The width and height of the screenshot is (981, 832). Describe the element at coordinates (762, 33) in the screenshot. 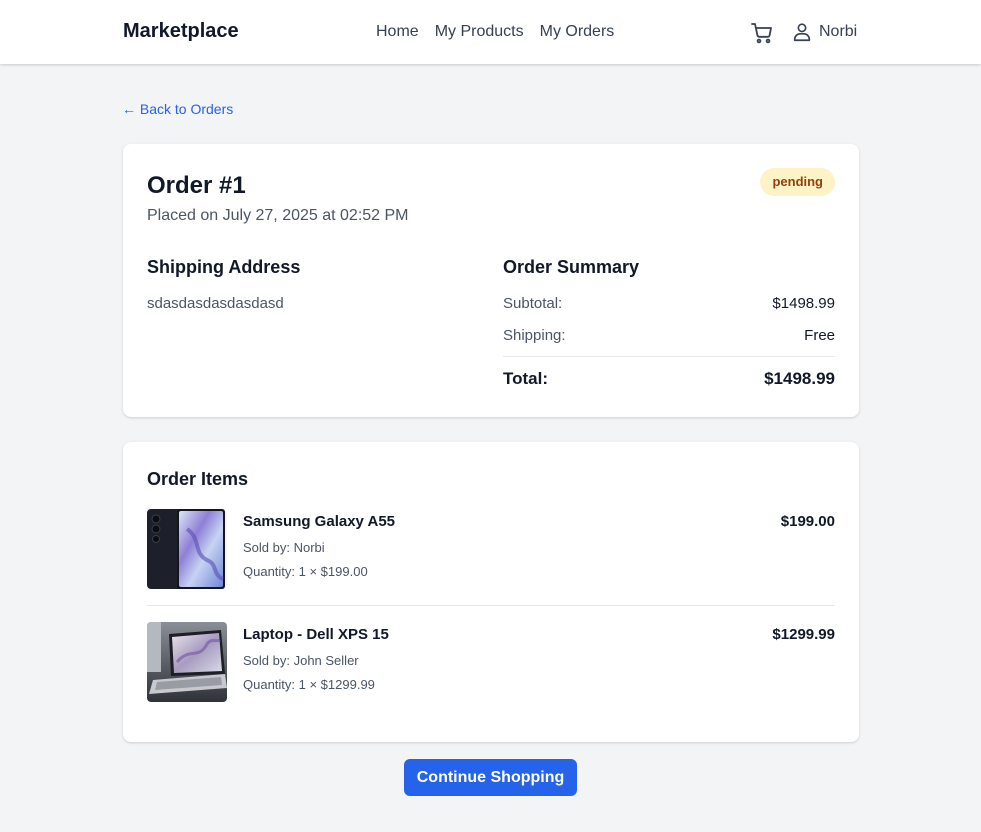

I see `shopping-cart-icon` at that location.